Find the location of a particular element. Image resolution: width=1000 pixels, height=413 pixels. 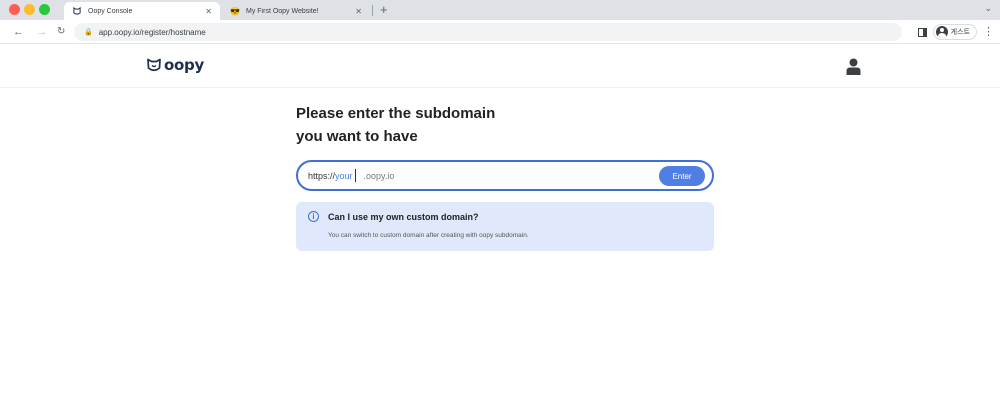

oopy-logo: oopy is located at coordinates (175, 65).